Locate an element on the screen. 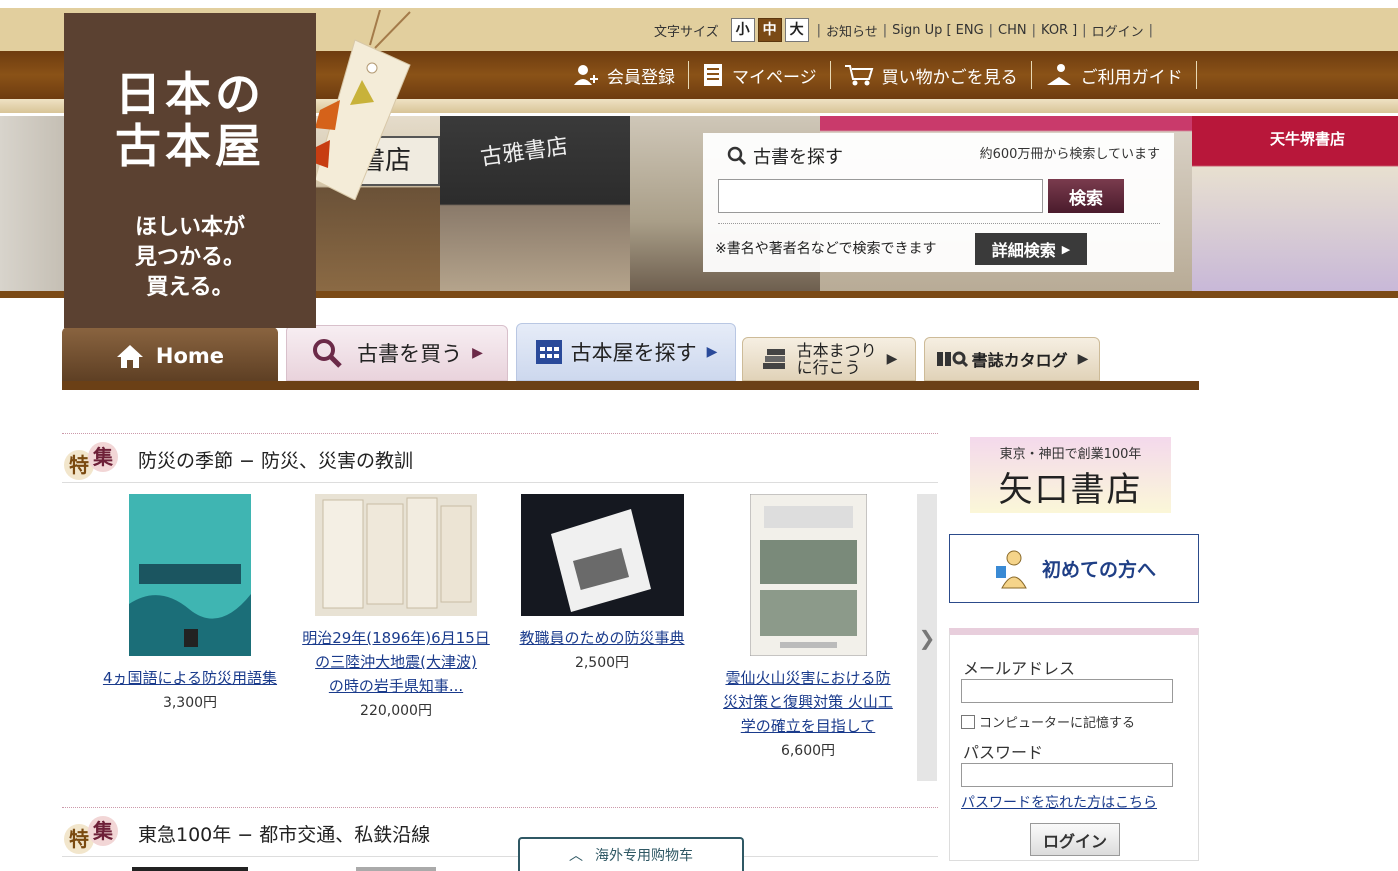 The width and height of the screenshot is (1398, 871). feature-title: 東急100年 − 都市交通、私鉄沿線 is located at coordinates (284, 833).